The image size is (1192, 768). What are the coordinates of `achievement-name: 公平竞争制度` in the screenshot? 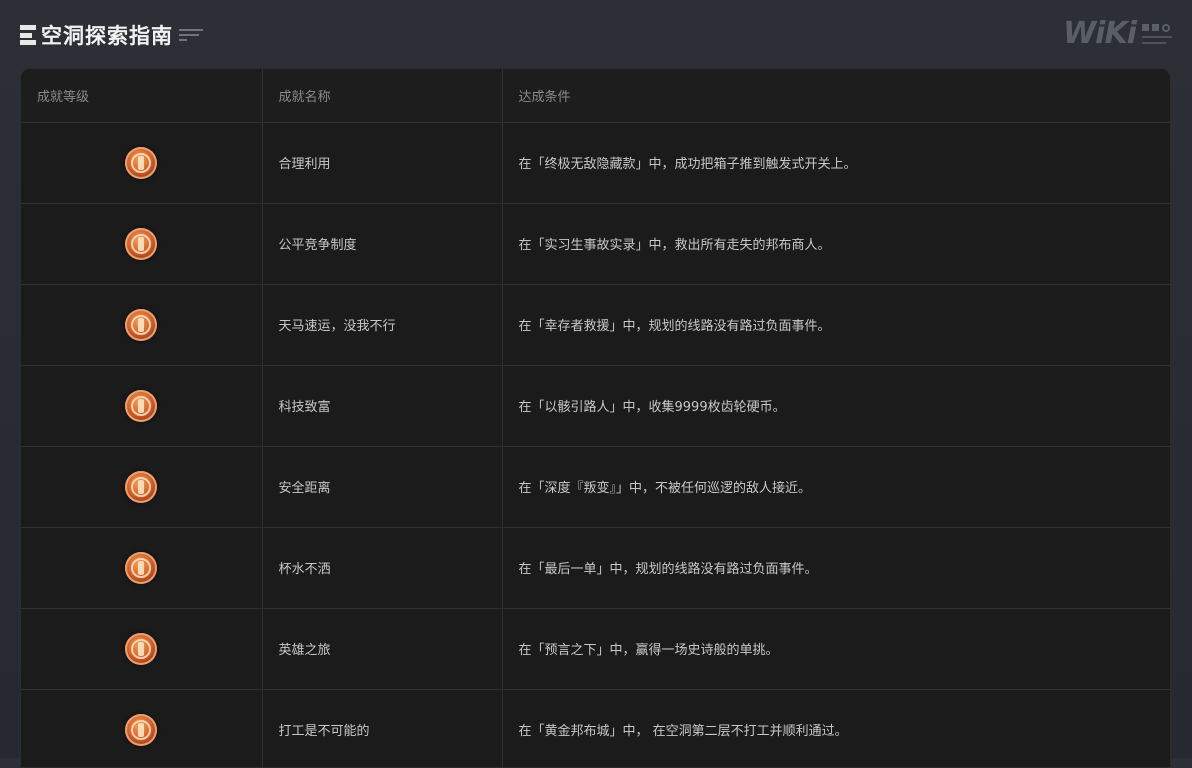 It's located at (382, 244).